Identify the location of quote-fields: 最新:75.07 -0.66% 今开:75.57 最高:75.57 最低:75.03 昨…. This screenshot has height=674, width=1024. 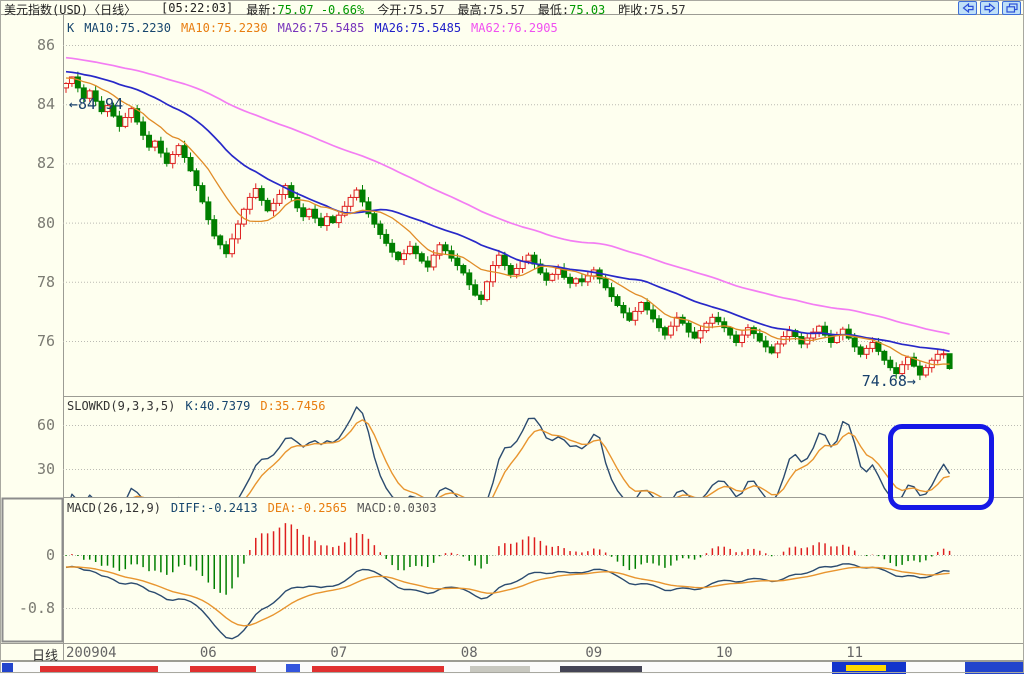
(465, 9).